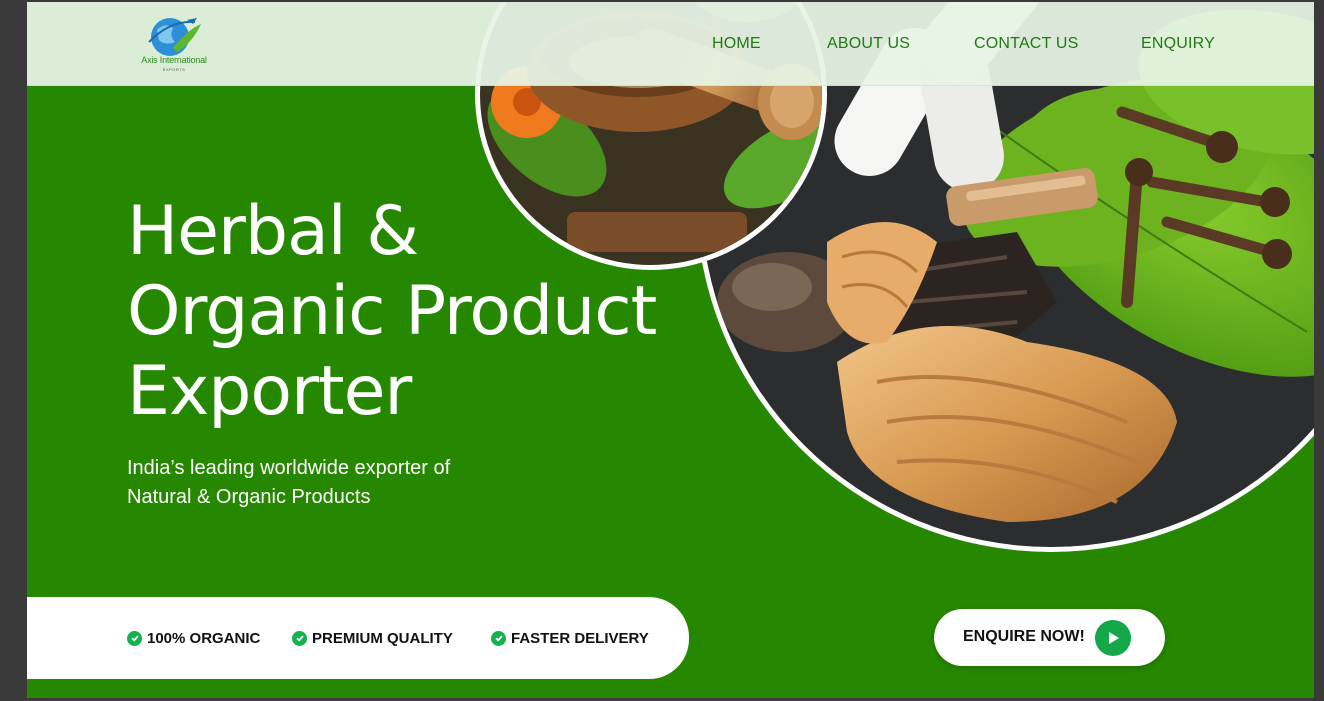 This screenshot has height=701, width=1324. Describe the element at coordinates (289, 468) in the screenshot. I see `hero-subtitle-line-1: India’s leading worldwide exporter of` at that location.